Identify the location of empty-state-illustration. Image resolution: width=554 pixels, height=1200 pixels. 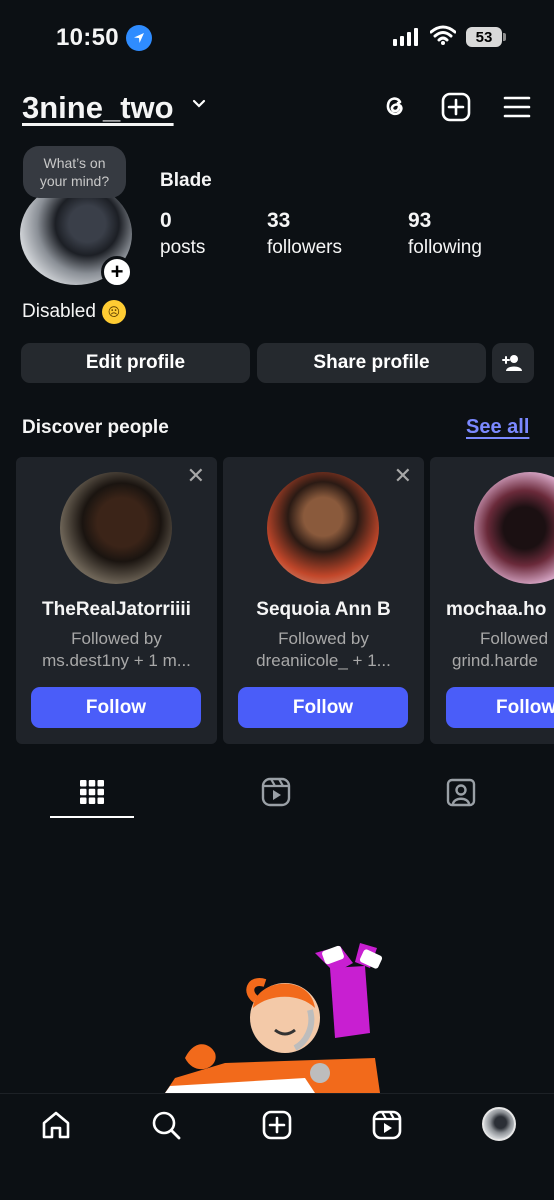
(280, 1015).